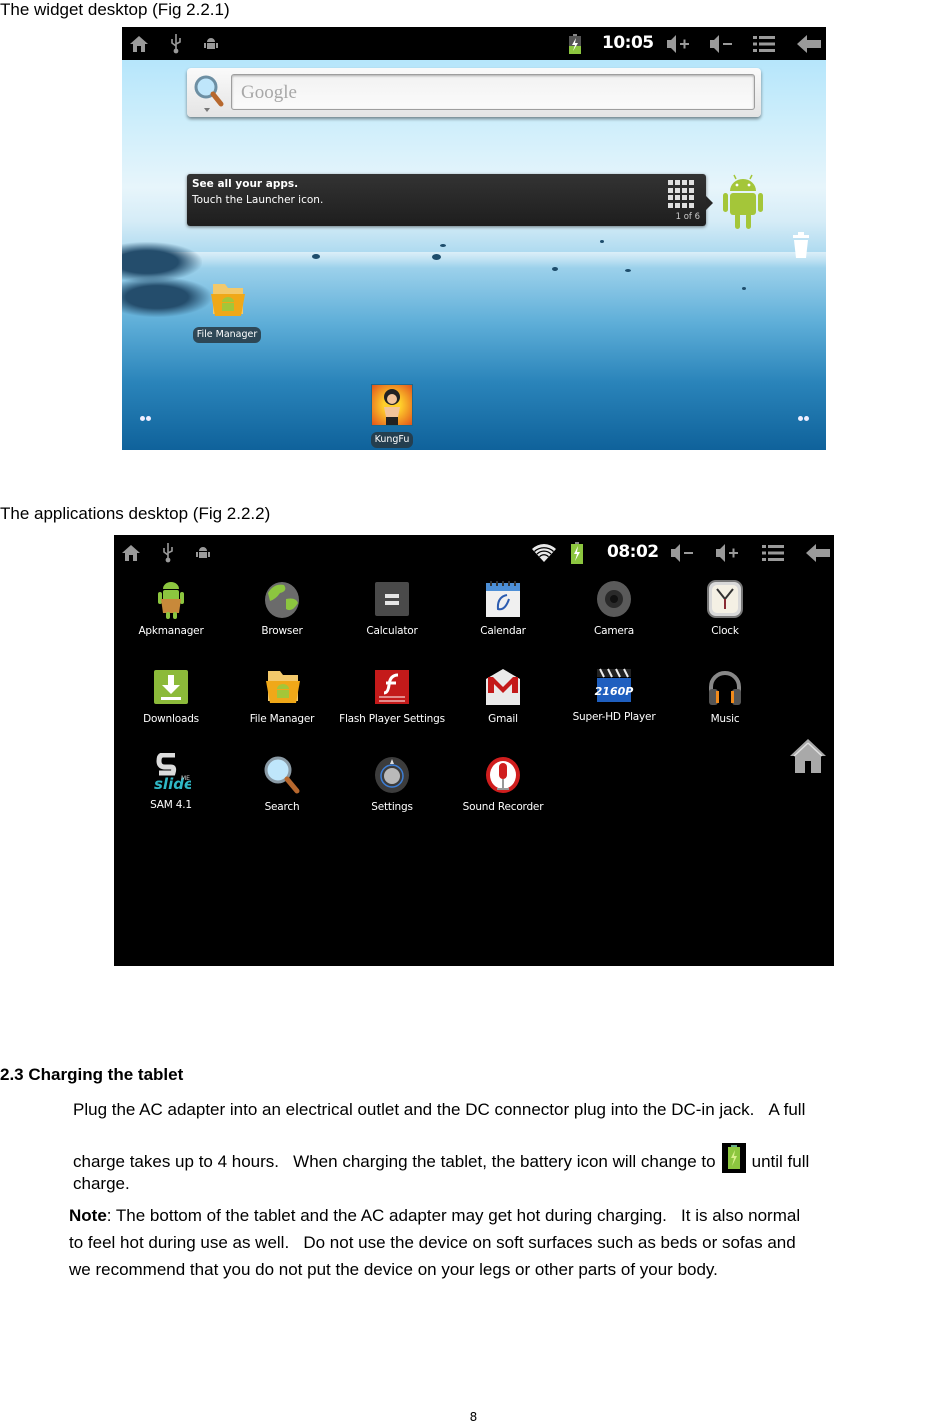 This screenshot has height=1425, width=947. I want to click on shortcut-label: File Manager, so click(227, 335).